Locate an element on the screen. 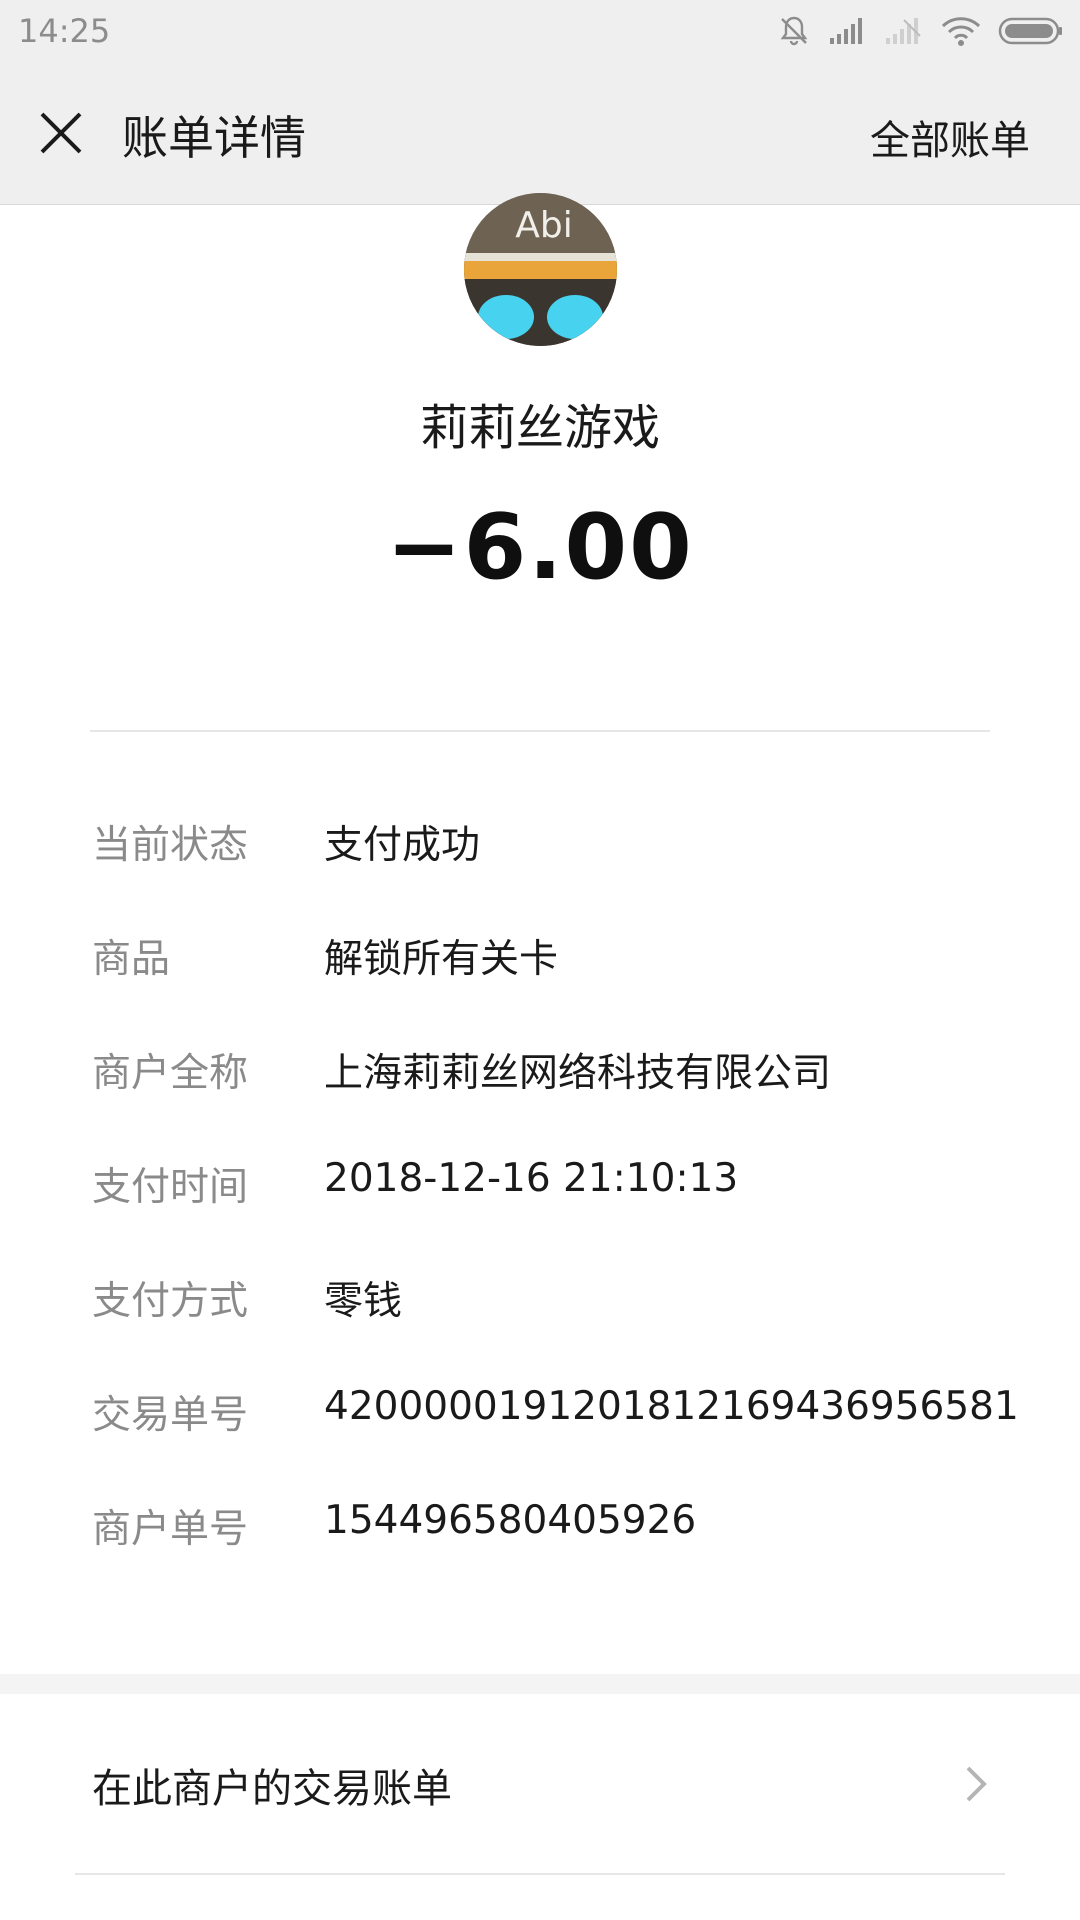 The height and width of the screenshot is (1920, 1080). detail-label: 当前状态 is located at coordinates (170, 845).